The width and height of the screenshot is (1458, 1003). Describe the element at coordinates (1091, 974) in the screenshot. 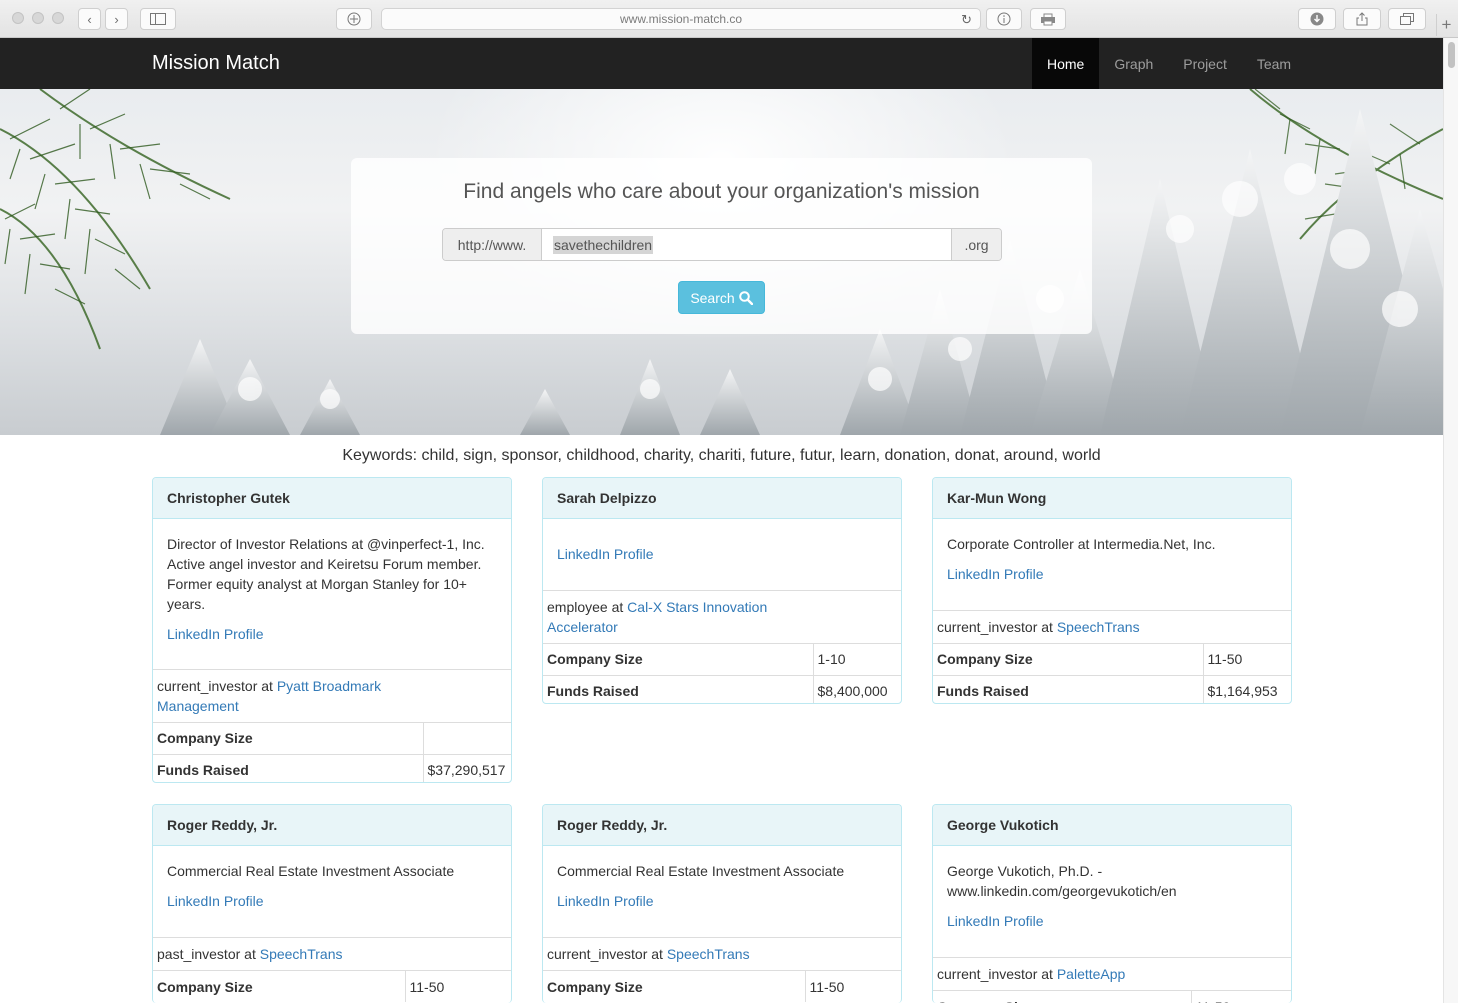

I see `company-link: PaletteApp` at that location.